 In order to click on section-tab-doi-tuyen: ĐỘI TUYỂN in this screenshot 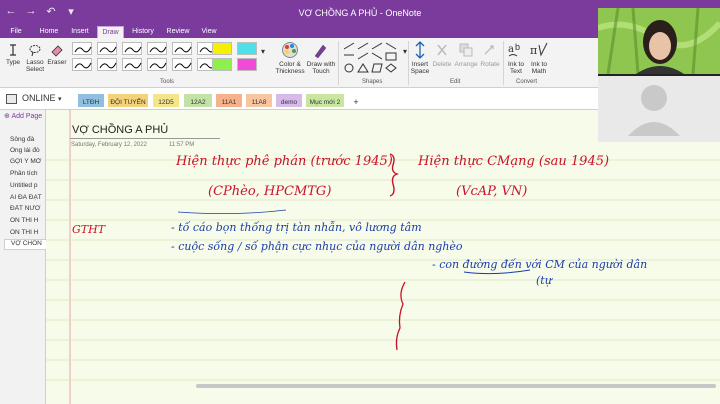, I will do `click(128, 100)`.